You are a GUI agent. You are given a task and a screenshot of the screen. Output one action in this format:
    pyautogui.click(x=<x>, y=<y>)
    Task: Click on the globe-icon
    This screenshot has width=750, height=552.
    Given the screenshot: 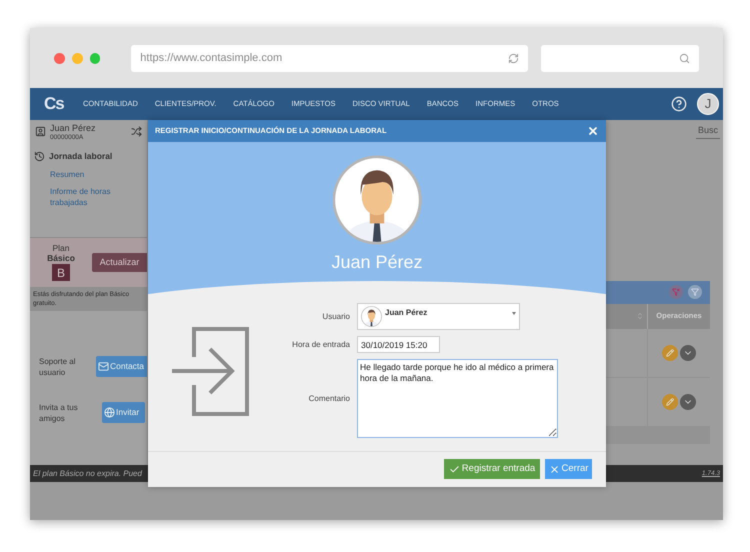 What is the action you would take?
    pyautogui.click(x=109, y=412)
    